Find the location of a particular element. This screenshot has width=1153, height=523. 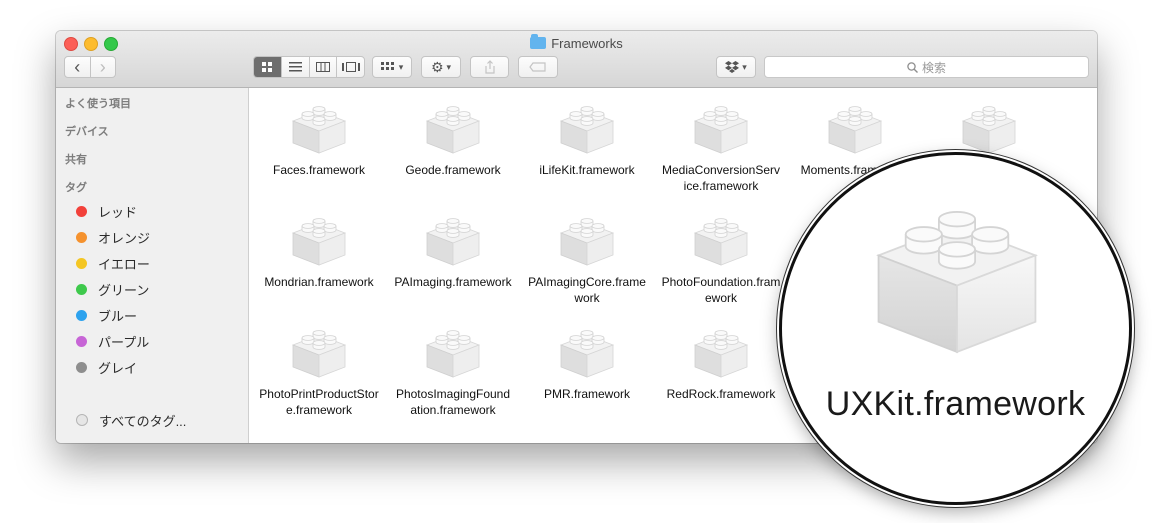

file-name: Geode.framework is located at coordinates (453, 170).